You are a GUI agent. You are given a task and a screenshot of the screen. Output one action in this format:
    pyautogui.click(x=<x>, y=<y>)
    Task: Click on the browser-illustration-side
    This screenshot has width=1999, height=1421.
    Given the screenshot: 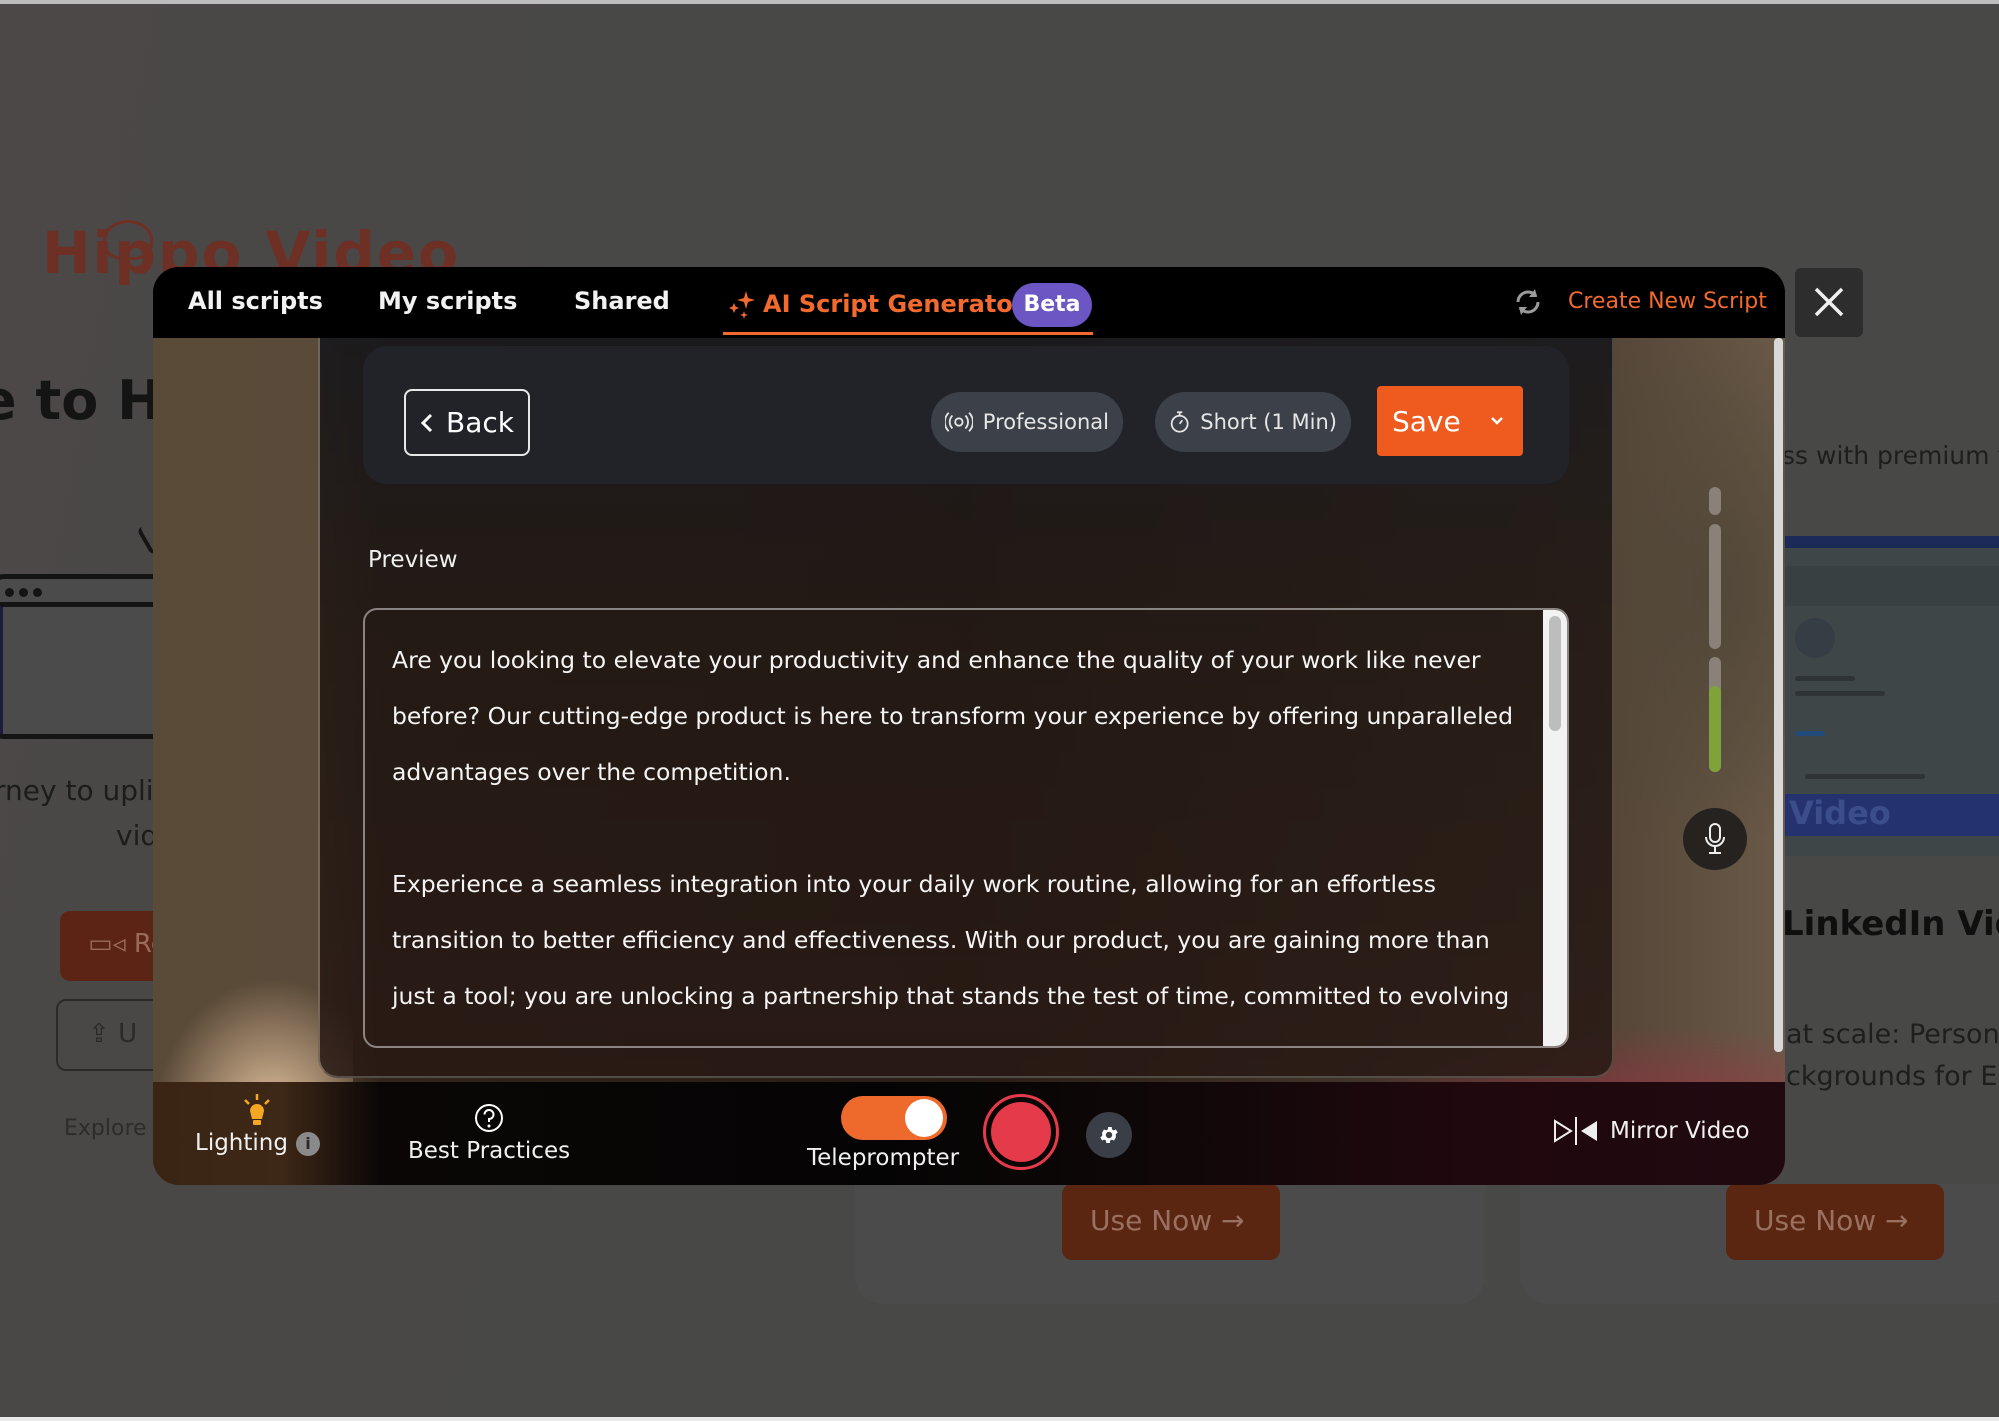 What is the action you would take?
    pyautogui.click(x=1, y=670)
    